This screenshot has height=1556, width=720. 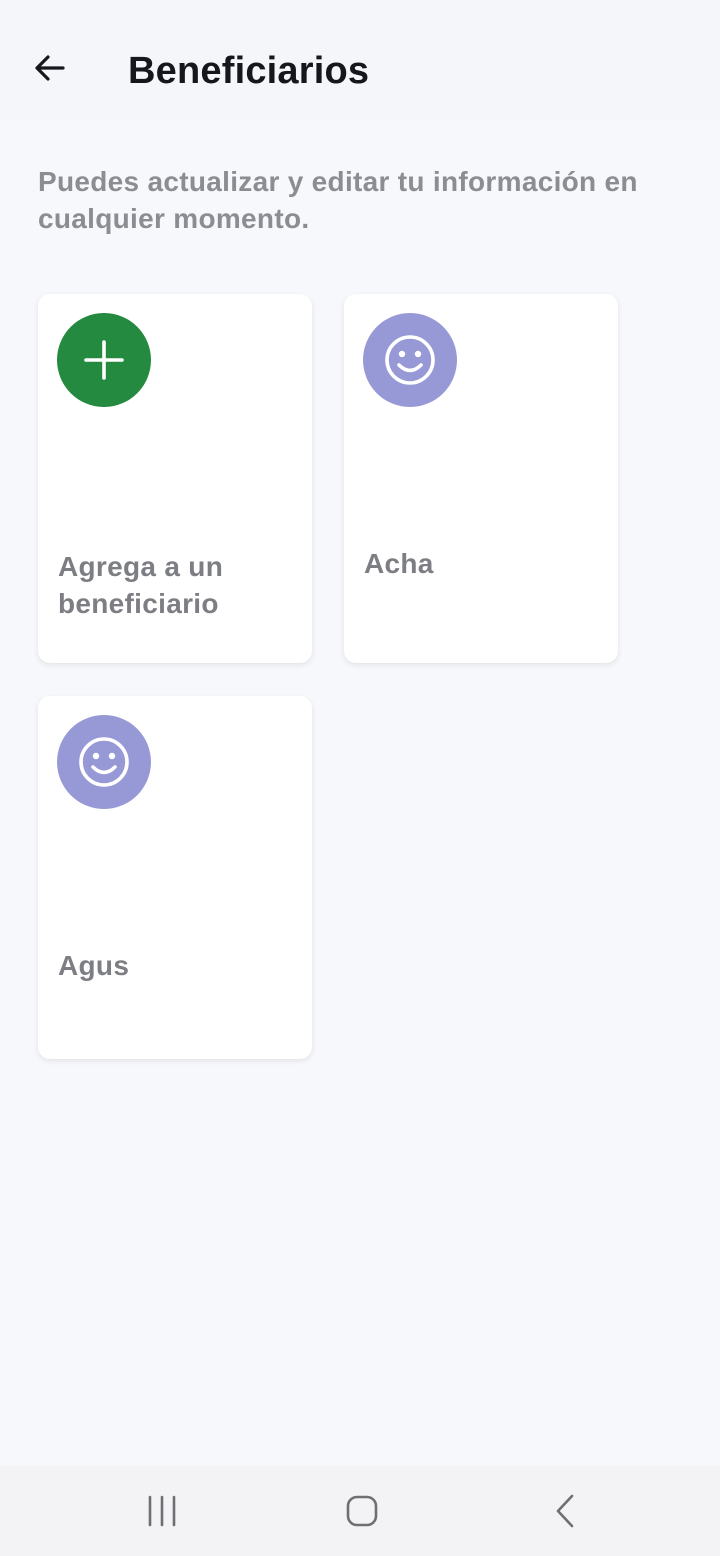 What do you see at coordinates (399, 563) in the screenshot?
I see `beneficiary-name: Acha` at bounding box center [399, 563].